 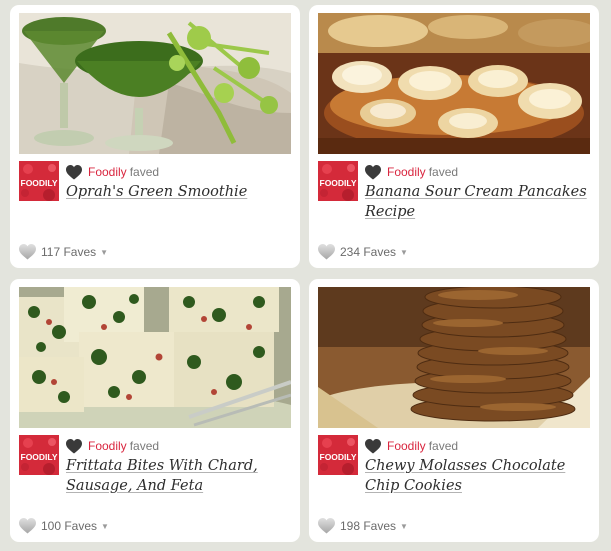 What do you see at coordinates (69, 526) in the screenshot?
I see `faves-count: 100 Faves` at bounding box center [69, 526].